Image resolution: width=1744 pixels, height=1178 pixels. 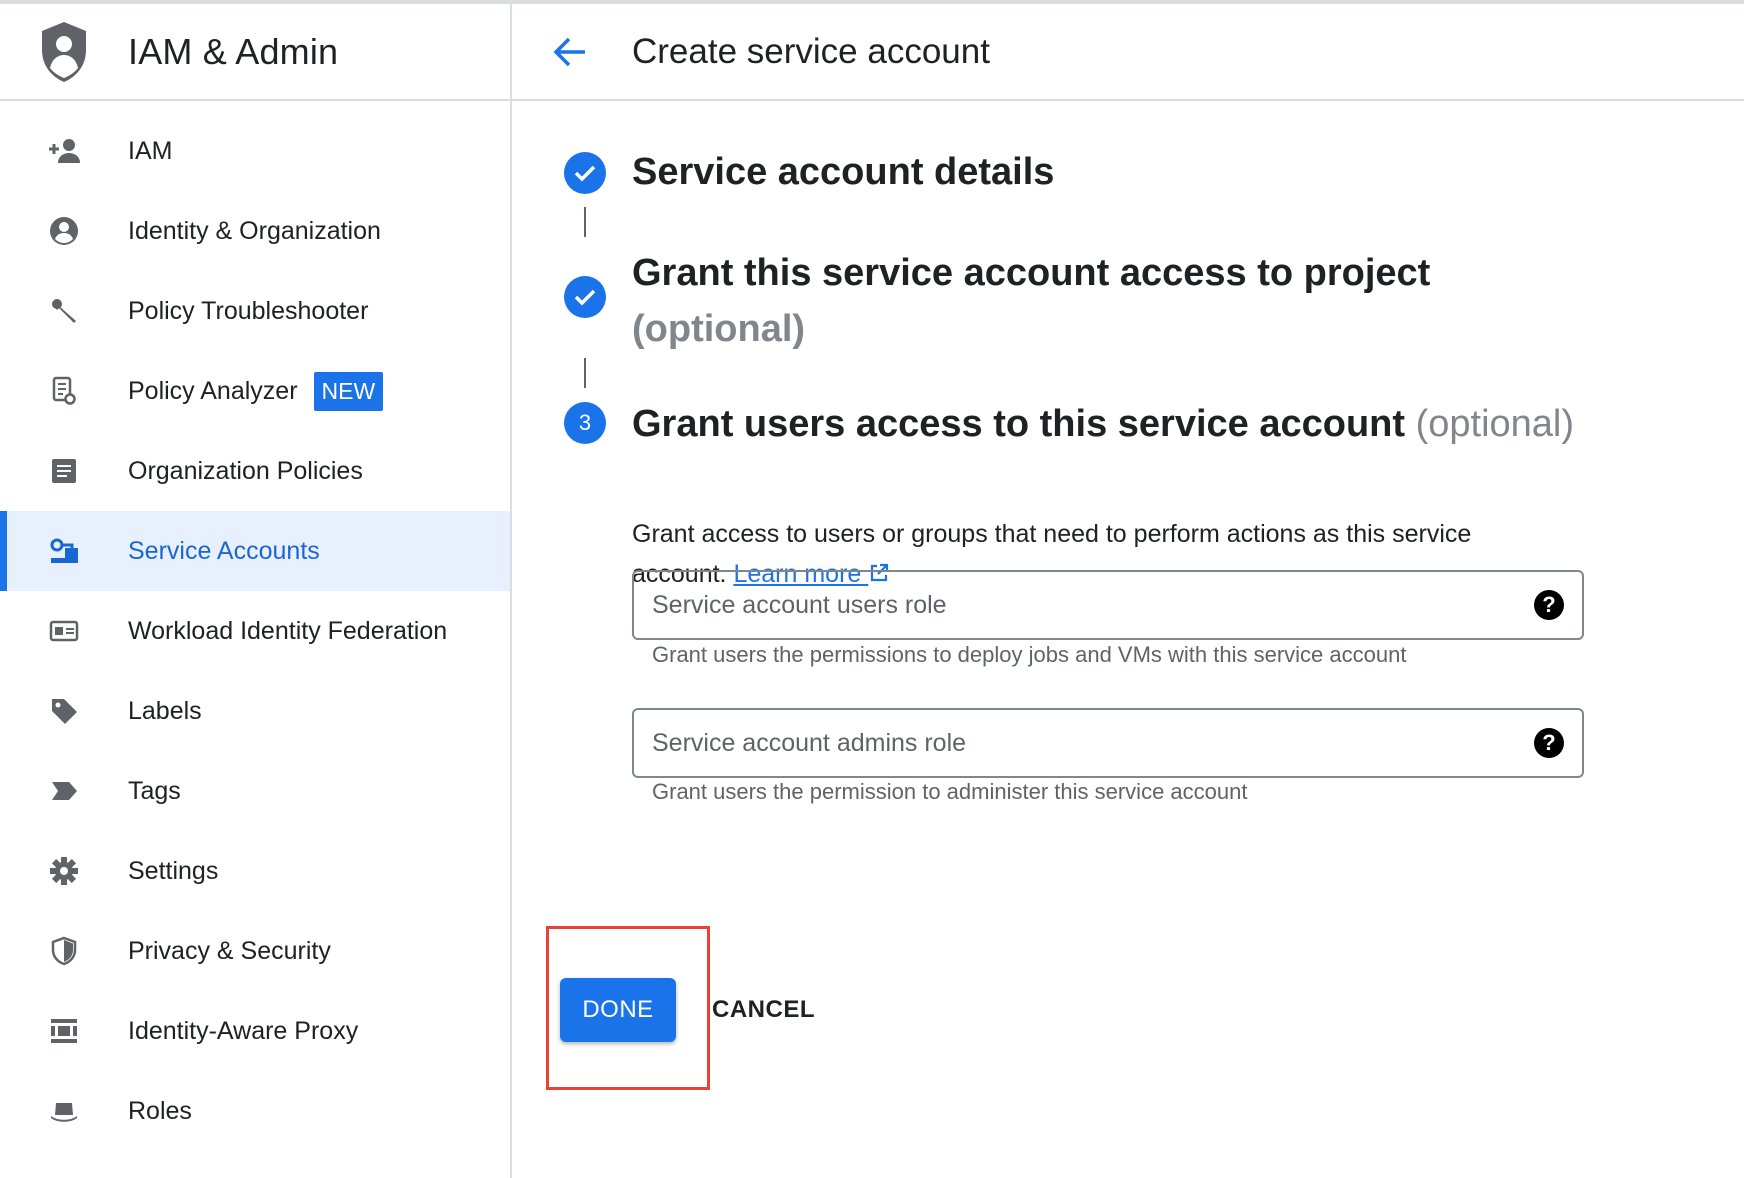 What do you see at coordinates (288, 630) in the screenshot?
I see `sidebar-item-label: Workload Identity Federation` at bounding box center [288, 630].